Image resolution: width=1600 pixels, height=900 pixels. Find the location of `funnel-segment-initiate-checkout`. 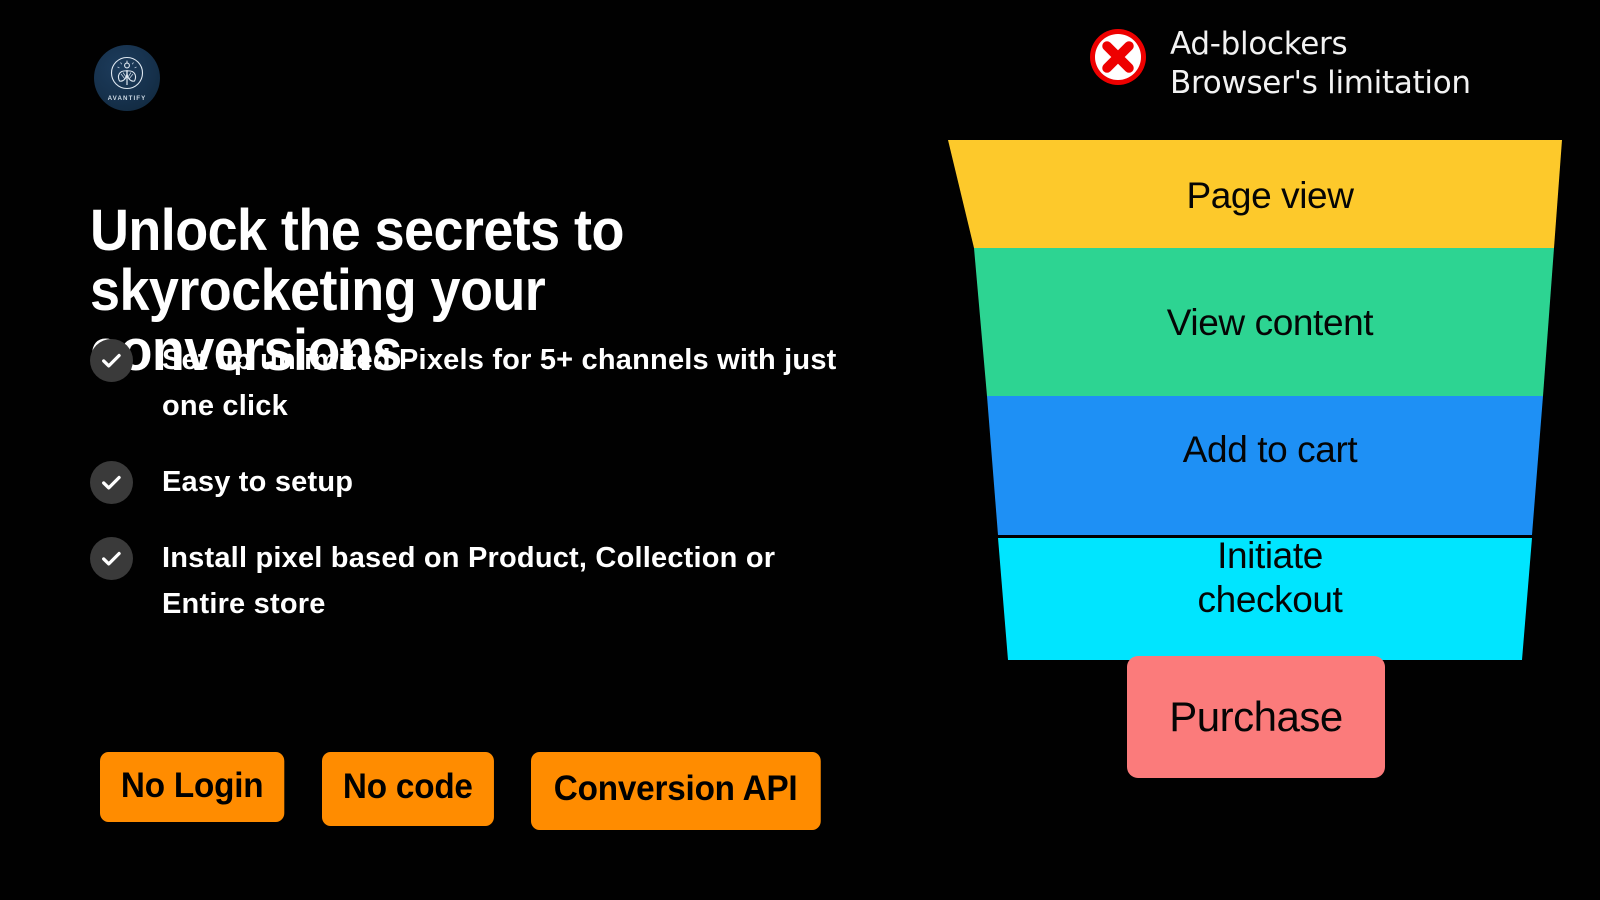

funnel-segment-initiate-checkout is located at coordinates (1265, 599).